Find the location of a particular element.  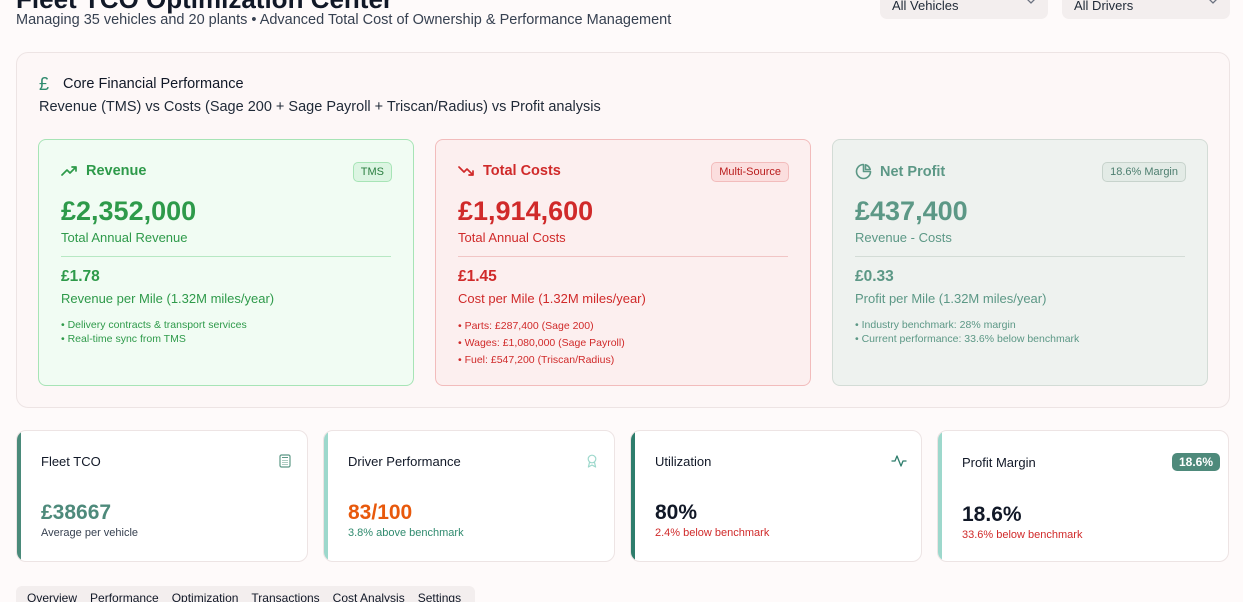

list-item: Parts: £287,400 (Sage 200) is located at coordinates (541, 326).